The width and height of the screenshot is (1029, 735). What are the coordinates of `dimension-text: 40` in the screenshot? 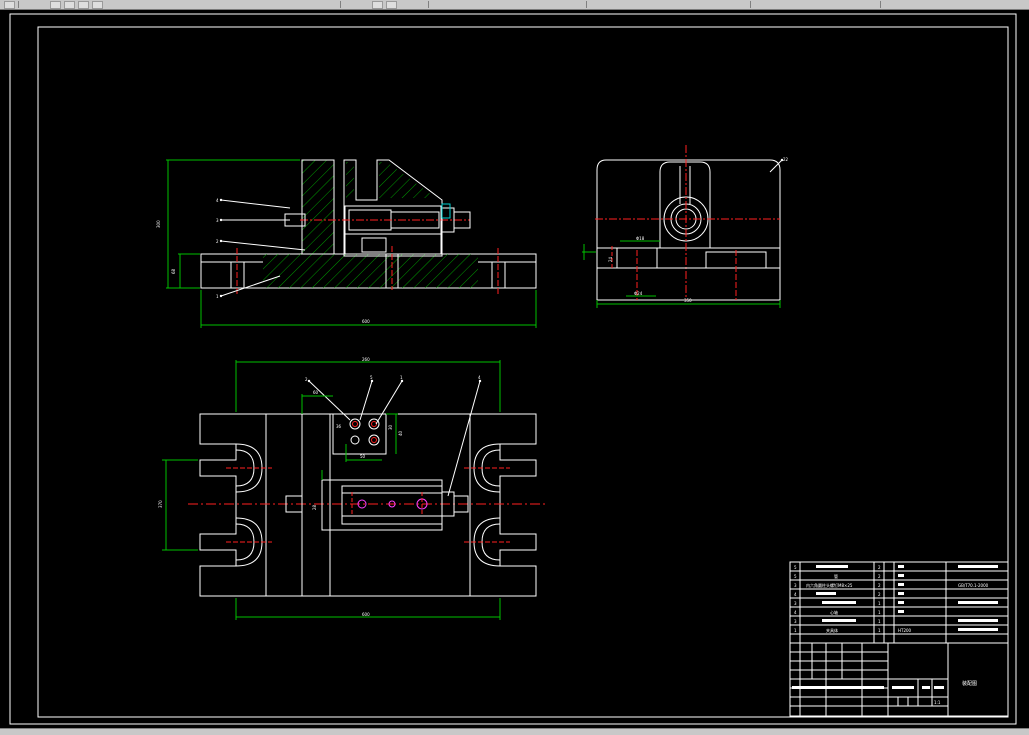 It's located at (400, 433).